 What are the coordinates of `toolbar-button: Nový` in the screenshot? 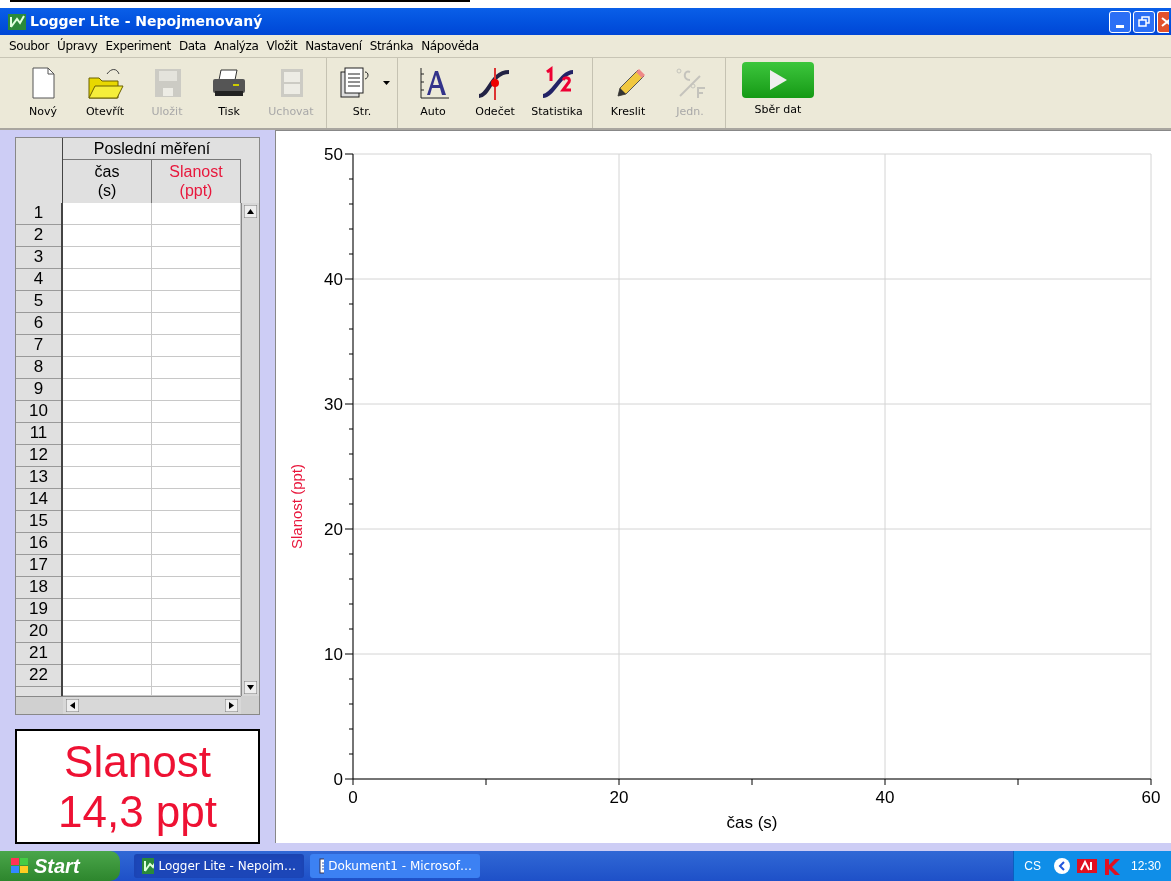 It's located at (43, 89).